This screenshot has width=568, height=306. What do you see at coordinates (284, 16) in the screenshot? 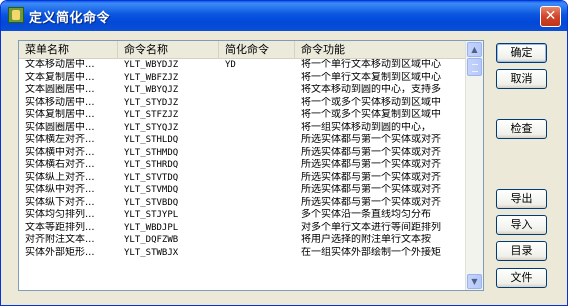
I see `title-bar: 定义简化命令 ✕` at bounding box center [284, 16].